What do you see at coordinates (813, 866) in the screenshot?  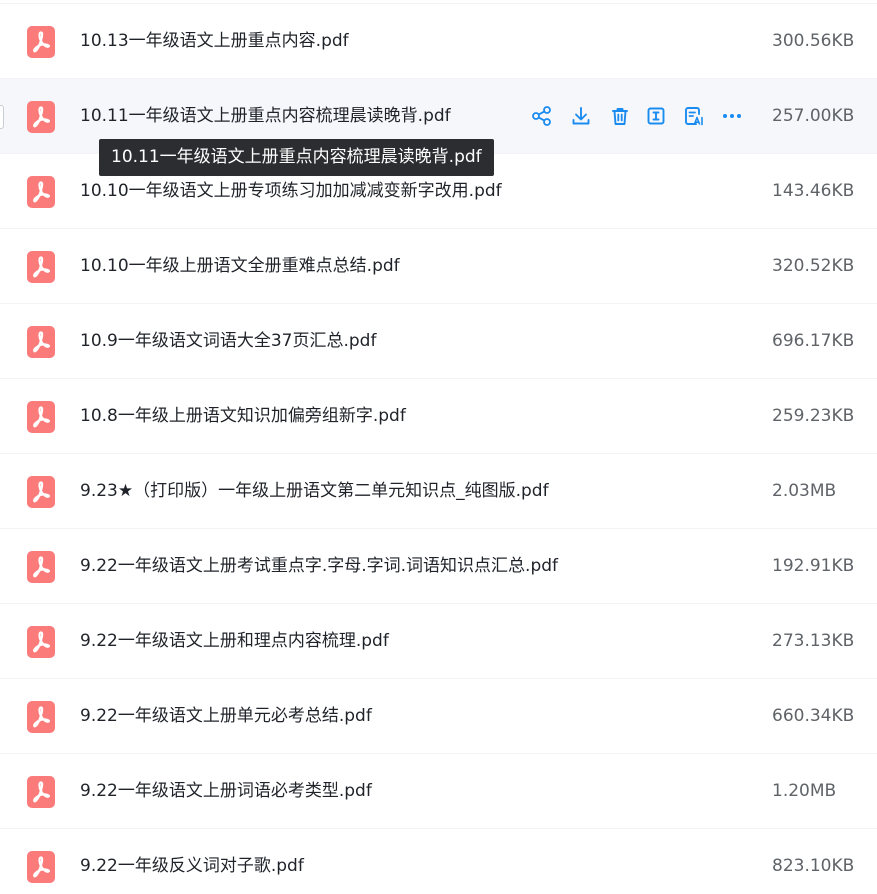 I see `file-size: 823.10KB` at bounding box center [813, 866].